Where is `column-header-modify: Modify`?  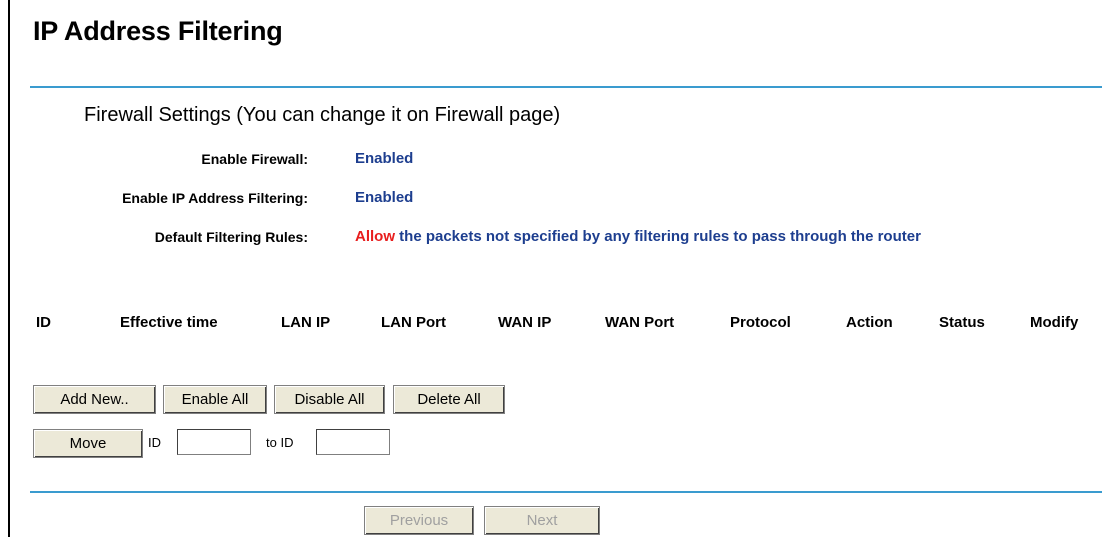 column-header-modify: Modify is located at coordinates (1054, 322).